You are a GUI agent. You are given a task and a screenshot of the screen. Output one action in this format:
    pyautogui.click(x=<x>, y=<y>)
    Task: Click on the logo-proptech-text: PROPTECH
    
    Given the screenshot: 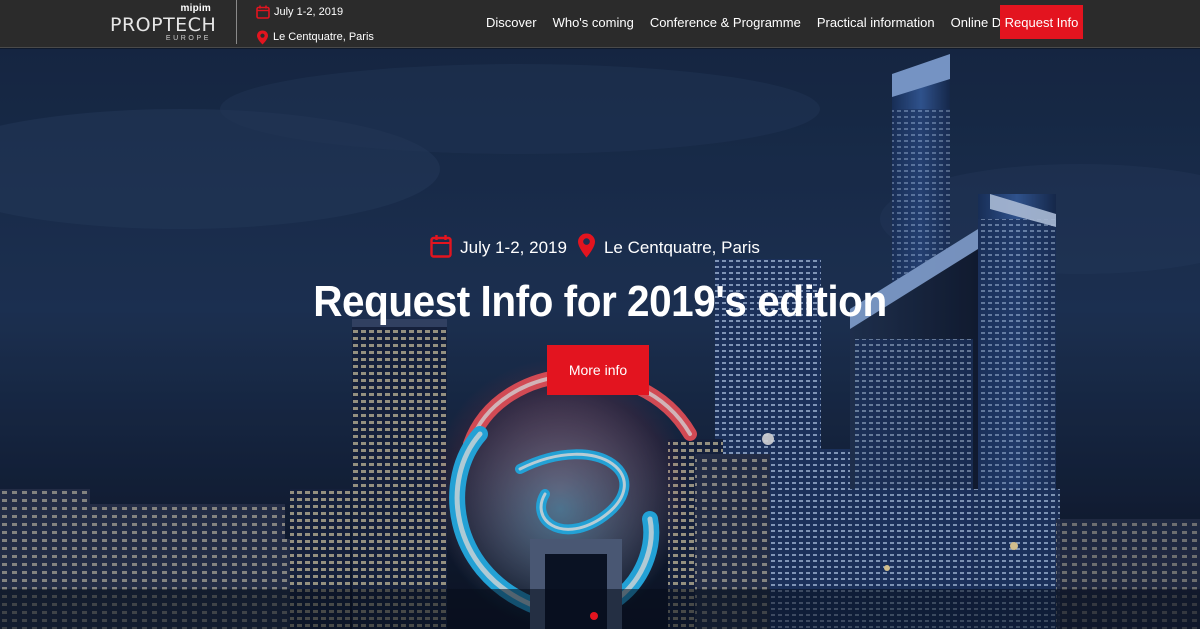 What is the action you would take?
    pyautogui.click(x=163, y=25)
    